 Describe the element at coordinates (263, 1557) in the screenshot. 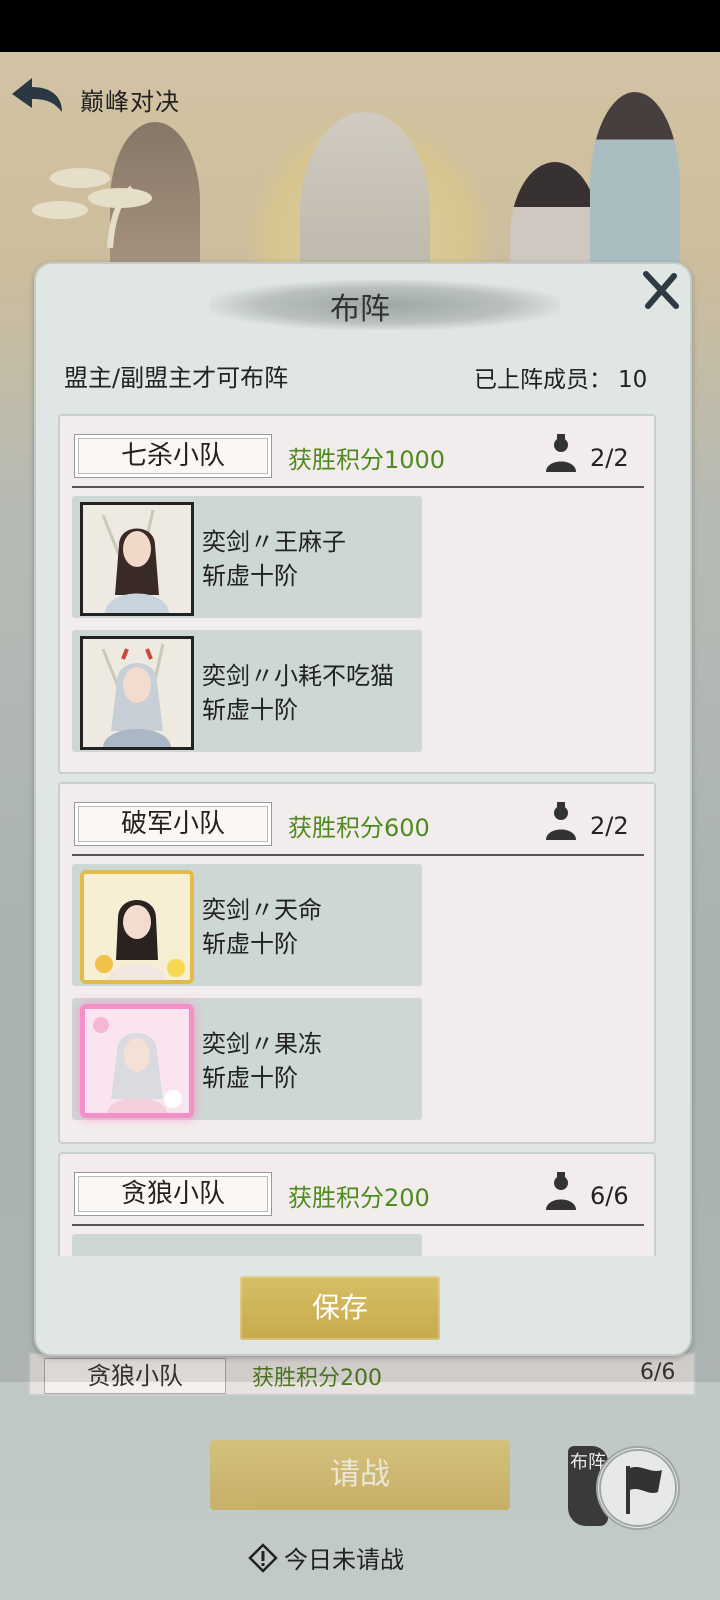

I see `warning-diamond-icon` at that location.